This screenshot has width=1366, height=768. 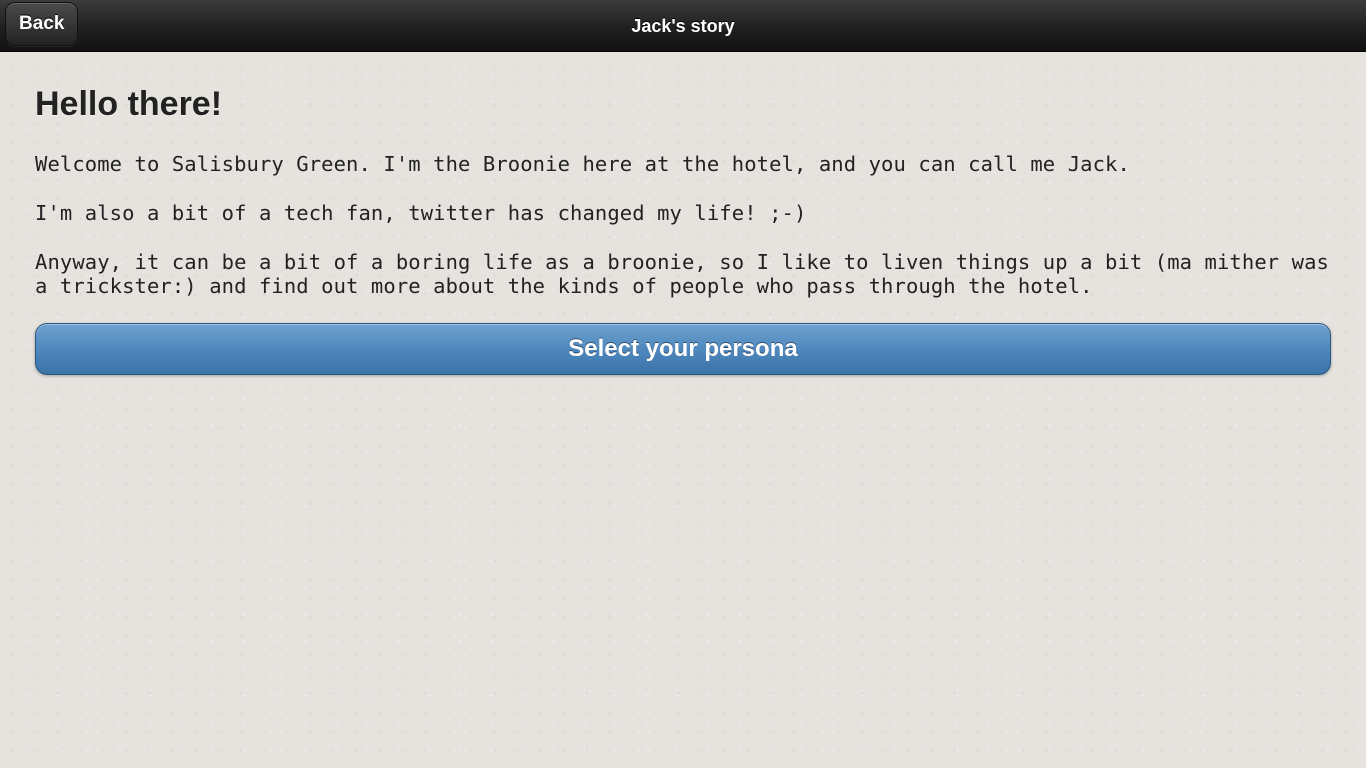 What do you see at coordinates (42, 24) in the screenshot?
I see `back-button: Back` at bounding box center [42, 24].